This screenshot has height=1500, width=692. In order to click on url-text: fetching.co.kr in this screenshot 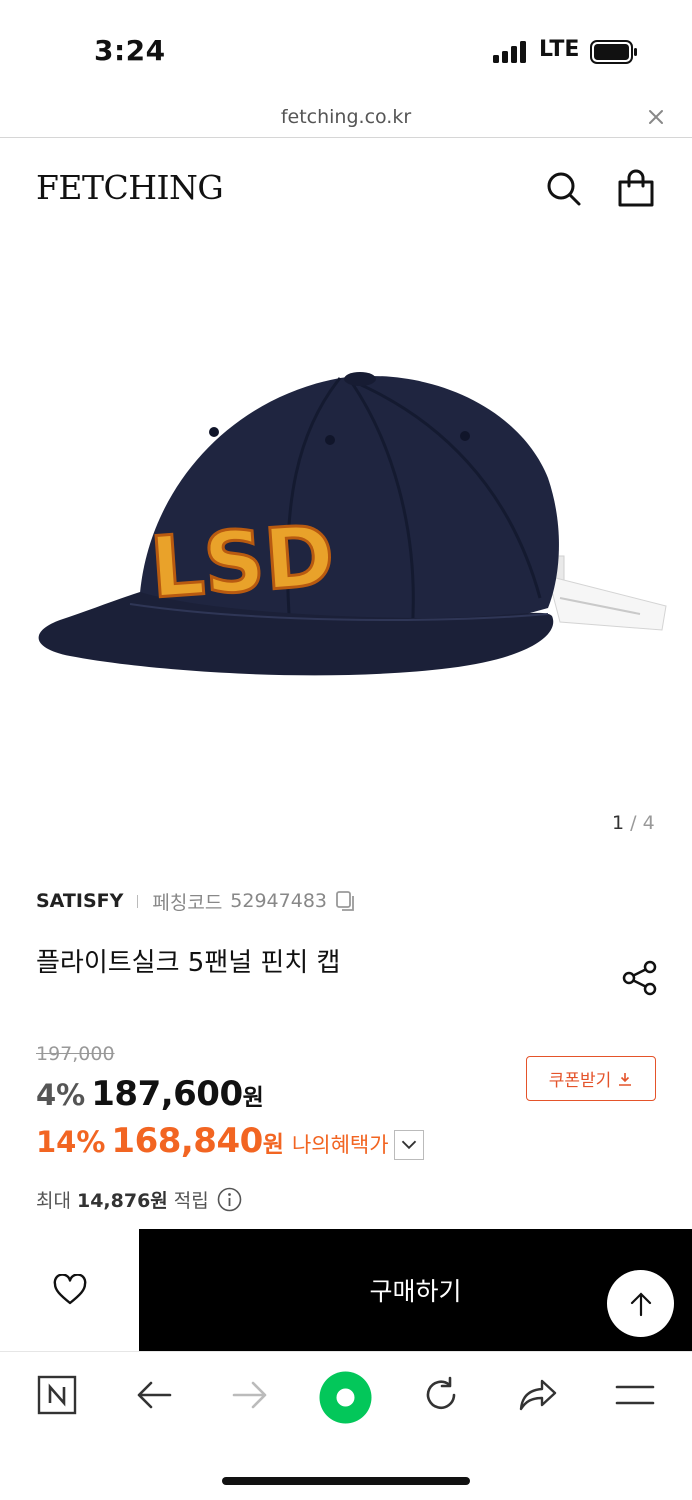, I will do `click(346, 117)`.